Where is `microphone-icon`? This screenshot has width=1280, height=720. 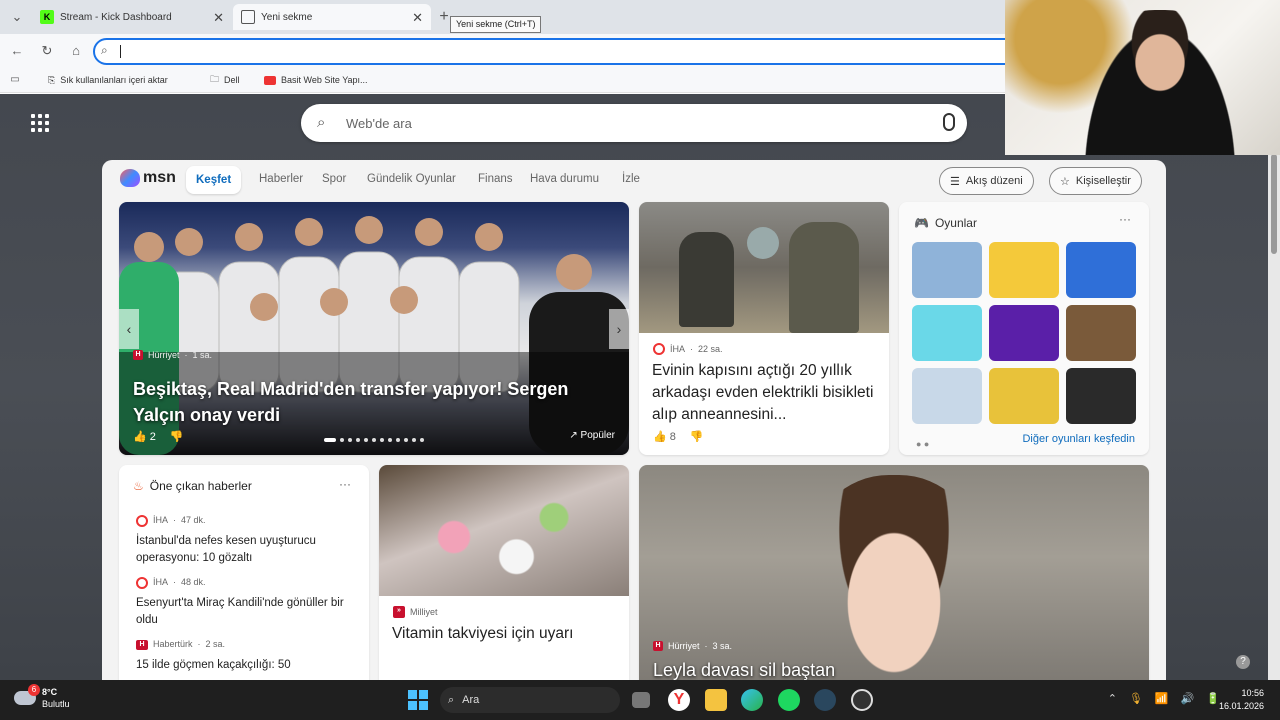 microphone-icon is located at coordinates (949, 122).